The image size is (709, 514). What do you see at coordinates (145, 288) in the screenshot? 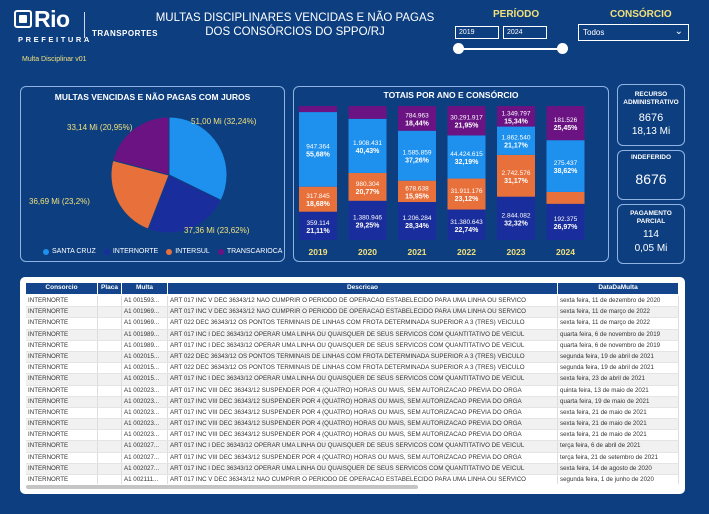
I see `column-header-multa: Multa` at bounding box center [145, 288].